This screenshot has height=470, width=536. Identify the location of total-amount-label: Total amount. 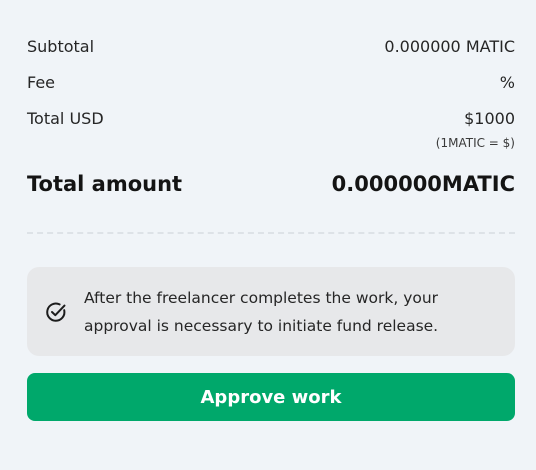
(105, 184).